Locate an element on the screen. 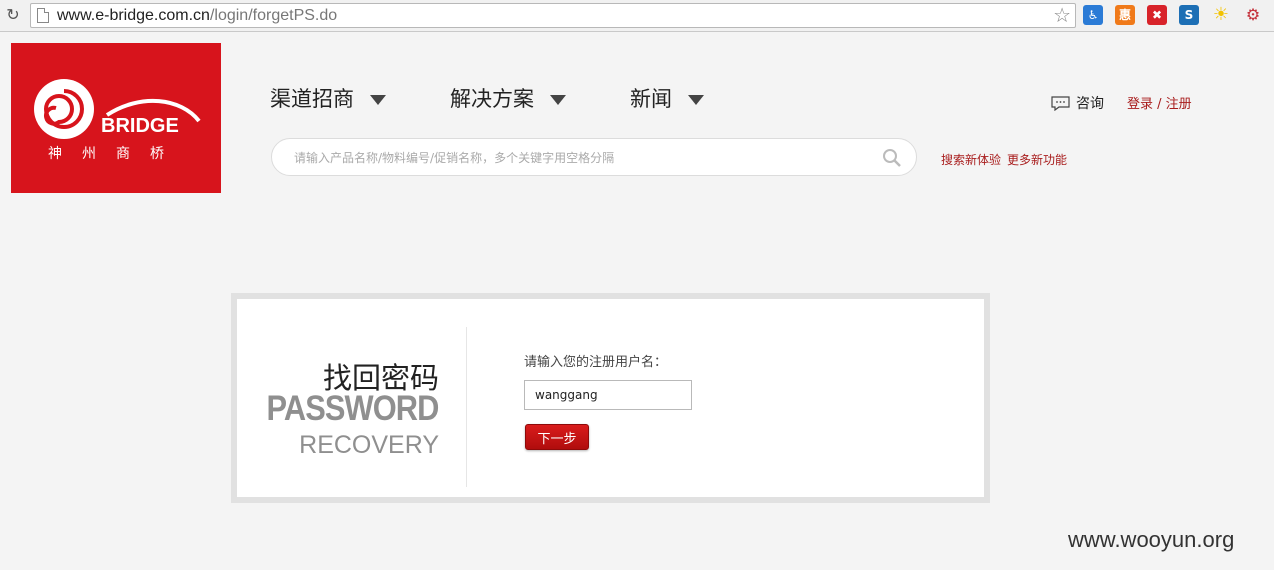 This screenshot has width=1274, height=570. nav-item-label: 渠道招商 is located at coordinates (312, 99).